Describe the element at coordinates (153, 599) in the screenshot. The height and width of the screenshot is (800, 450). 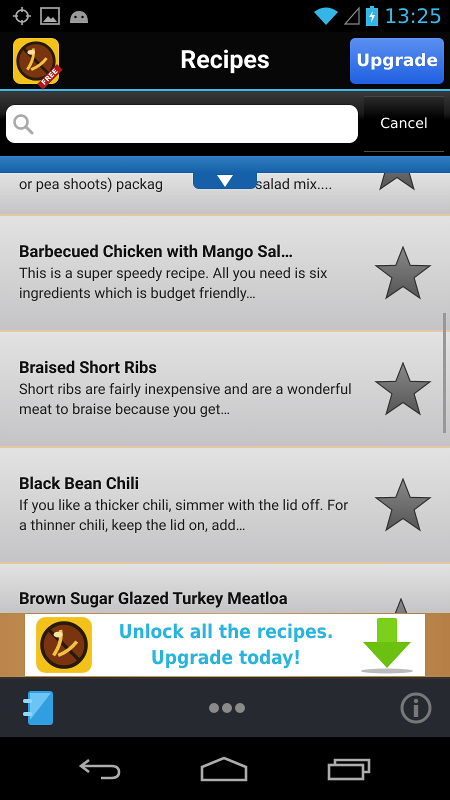
I see `recipe-title: Brown Sugar Glazed Turkey Meatloa` at that location.